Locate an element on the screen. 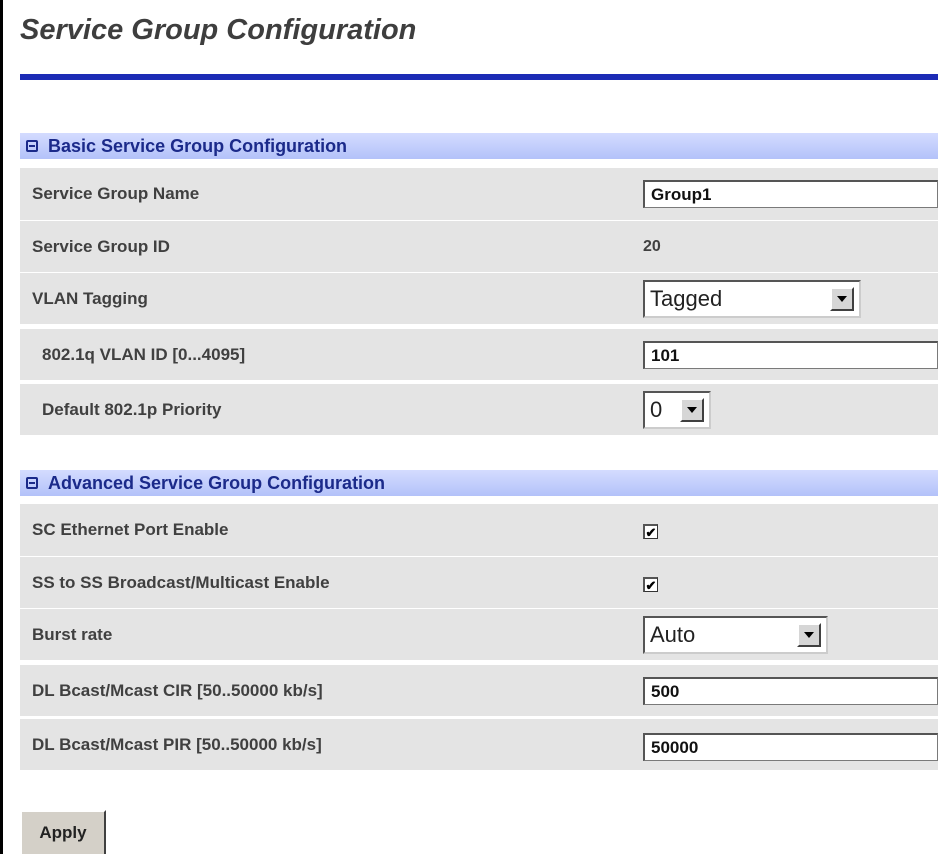  dl-pir-row: DL Bcast/Mcast PIR [50..50000 kb/s] is located at coordinates (479, 744).